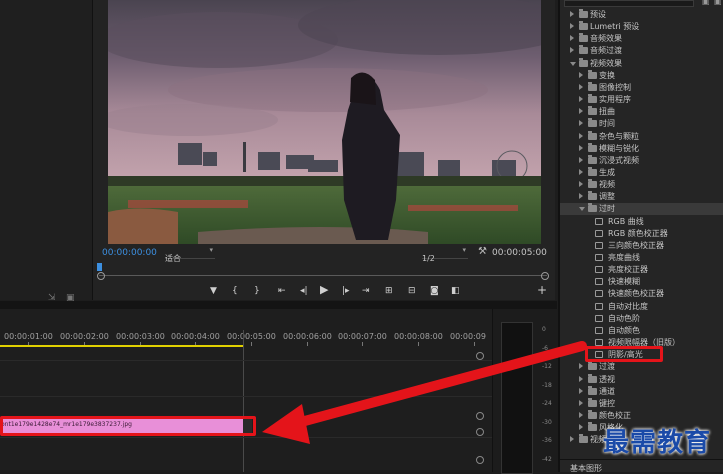 This screenshot has height=474, width=723. What do you see at coordinates (657, 443) in the screenshot?
I see `watermark: 最需教育` at bounding box center [657, 443].